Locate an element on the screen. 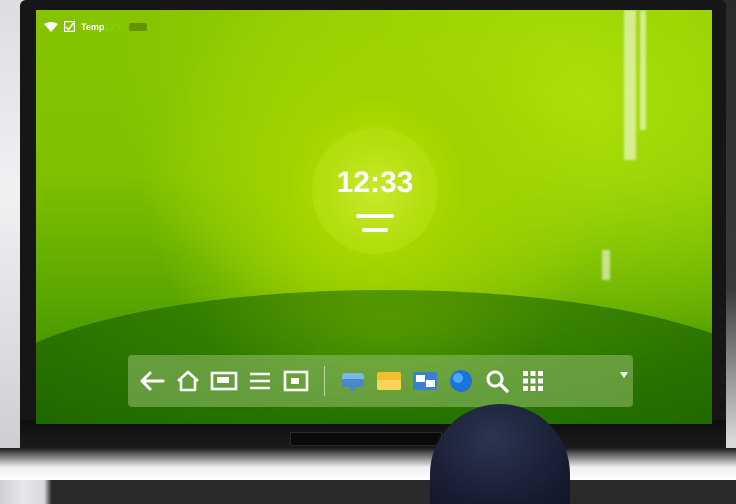 The width and height of the screenshot is (736, 504). chevron-down-icon is located at coordinates (624, 375).